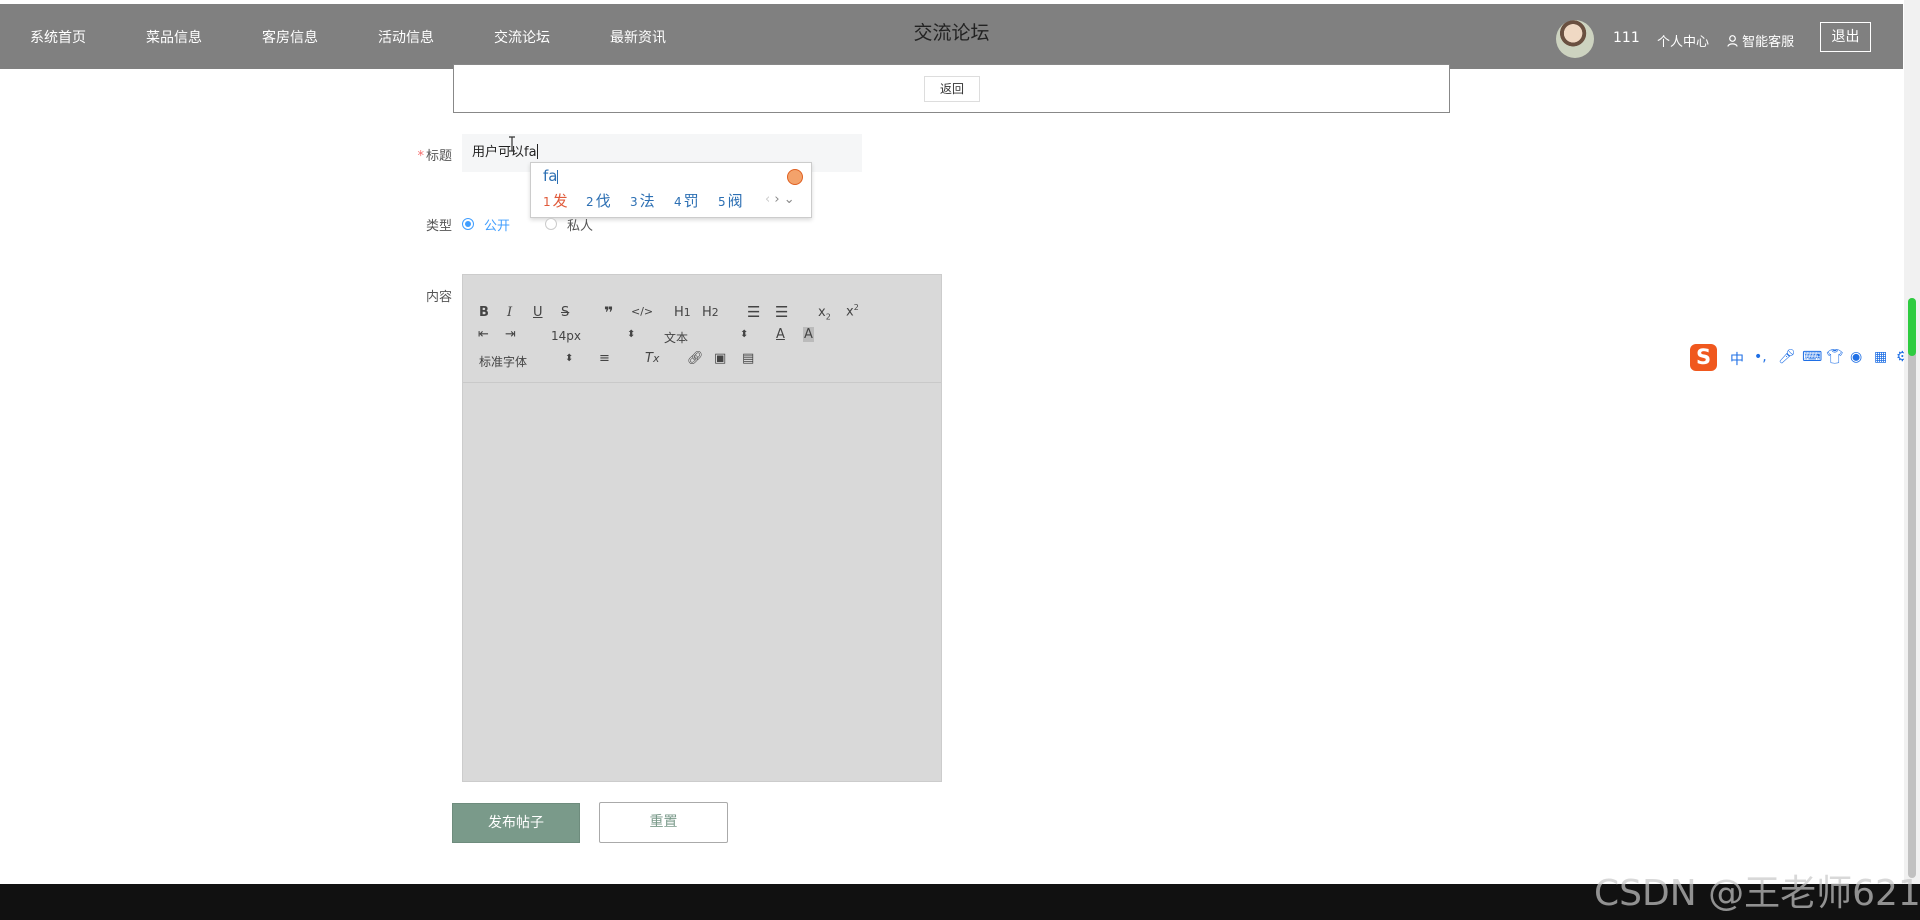 The image size is (1920, 920). I want to click on skin-icon: 👕︎, so click(1835, 357).